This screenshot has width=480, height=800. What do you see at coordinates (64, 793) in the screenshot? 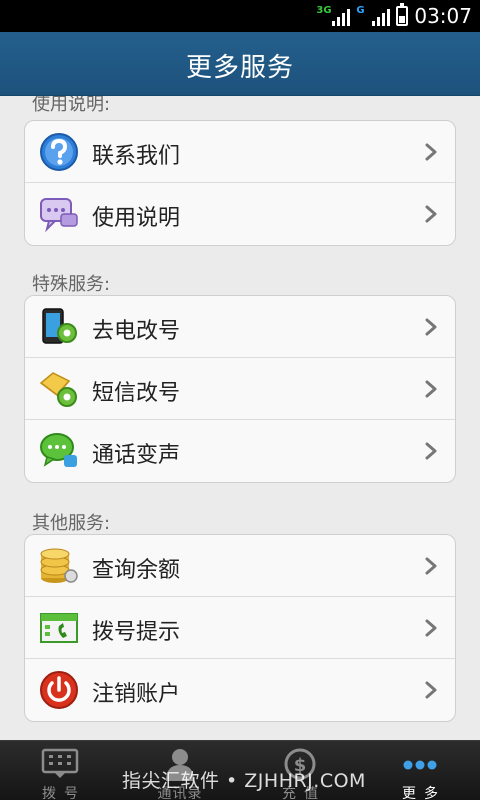
I see `tab-label: 拨号` at bounding box center [64, 793].